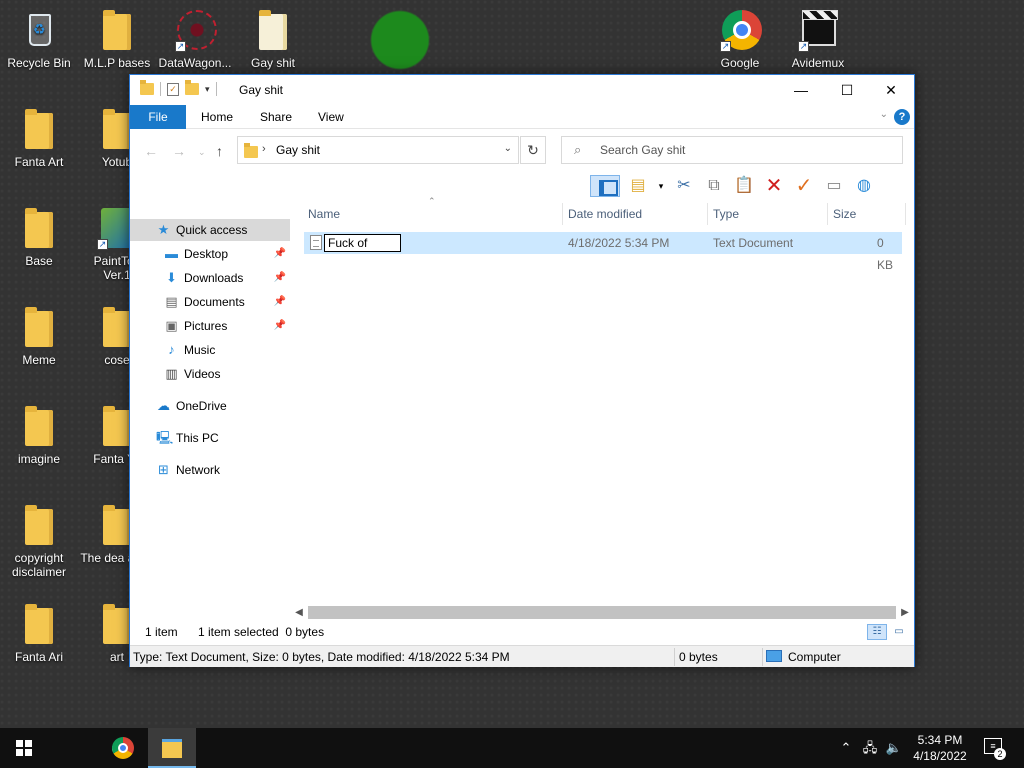 Image resolution: width=1024 pixels, height=768 pixels. I want to click on recycle-bin-icon, so click(40, 30).